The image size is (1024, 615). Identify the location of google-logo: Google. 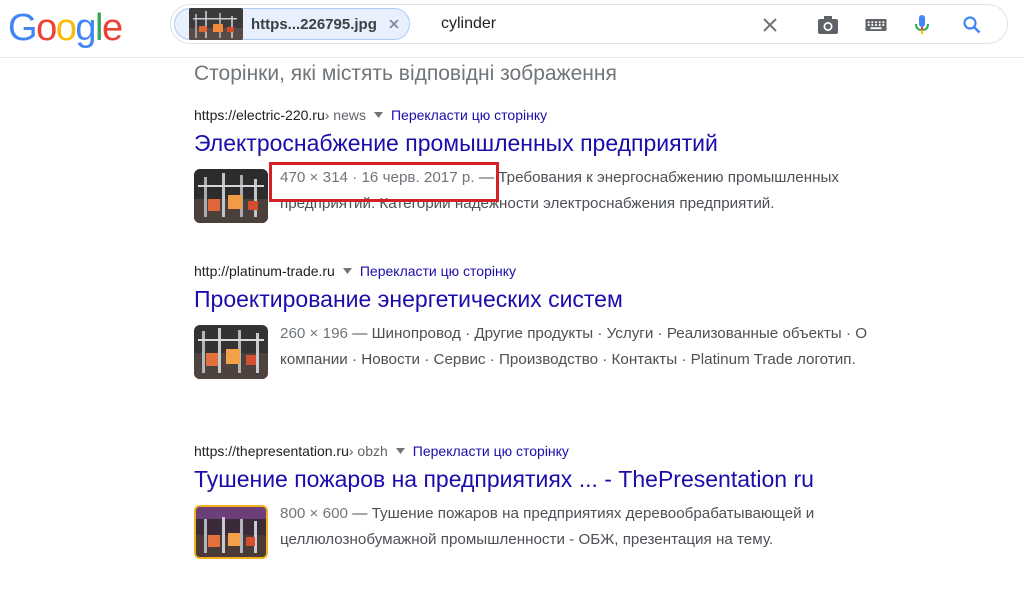
(65, 28).